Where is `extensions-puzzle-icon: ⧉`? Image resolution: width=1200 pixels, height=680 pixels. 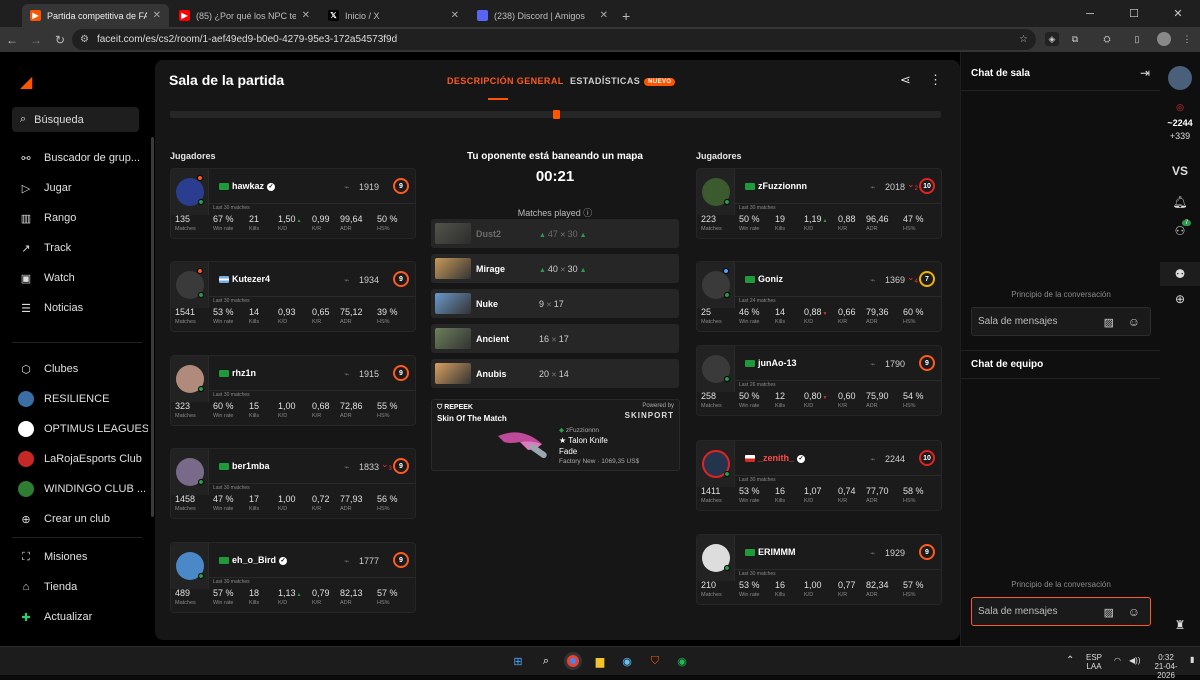
extensions-puzzle-icon: ⧉ is located at coordinates (1075, 39).